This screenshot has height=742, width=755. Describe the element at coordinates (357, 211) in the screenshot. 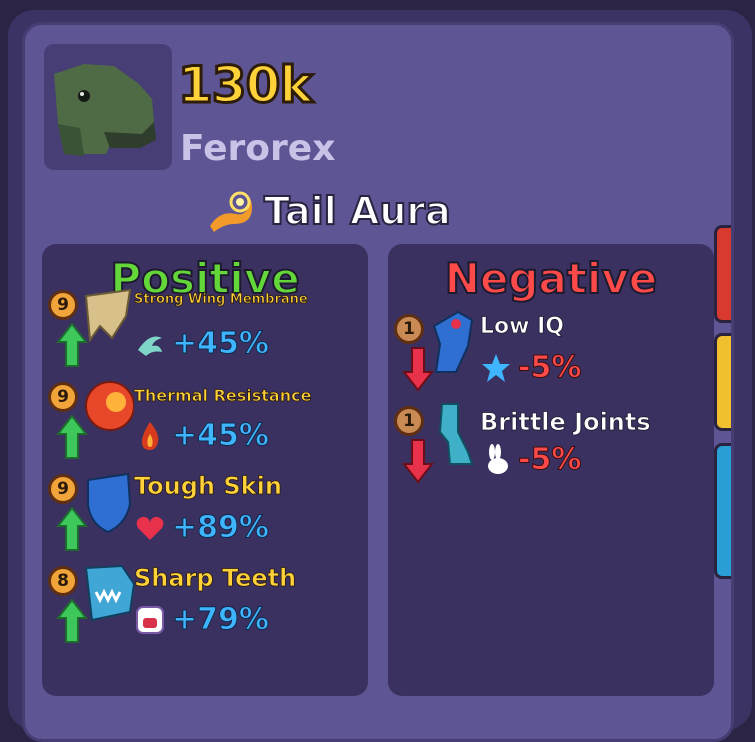

I see `aura-label: Tail Aura` at that location.